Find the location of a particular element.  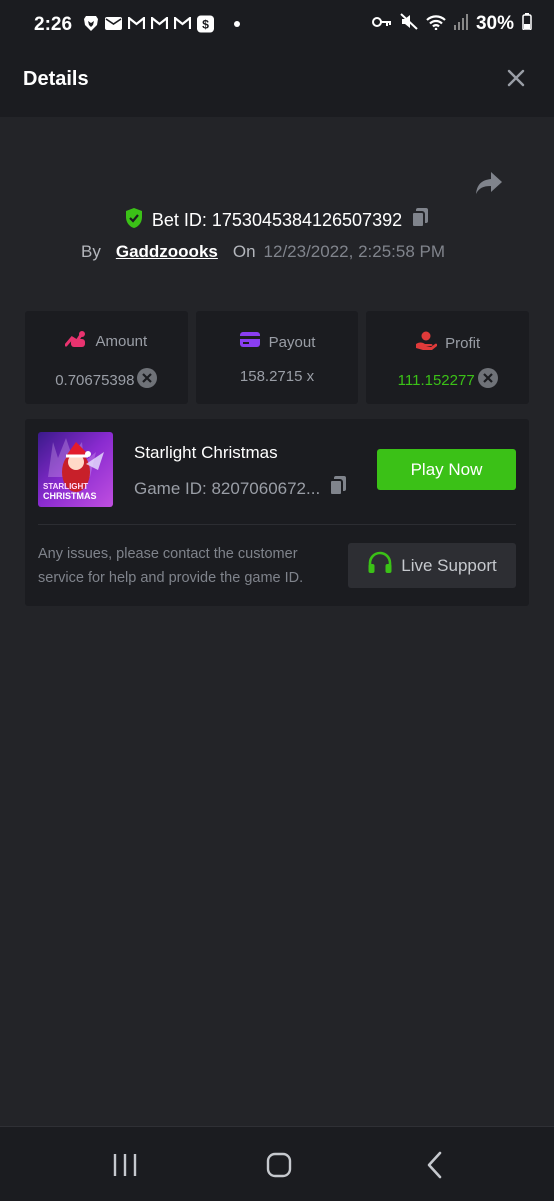

home-icon is located at coordinates (279, 1165).